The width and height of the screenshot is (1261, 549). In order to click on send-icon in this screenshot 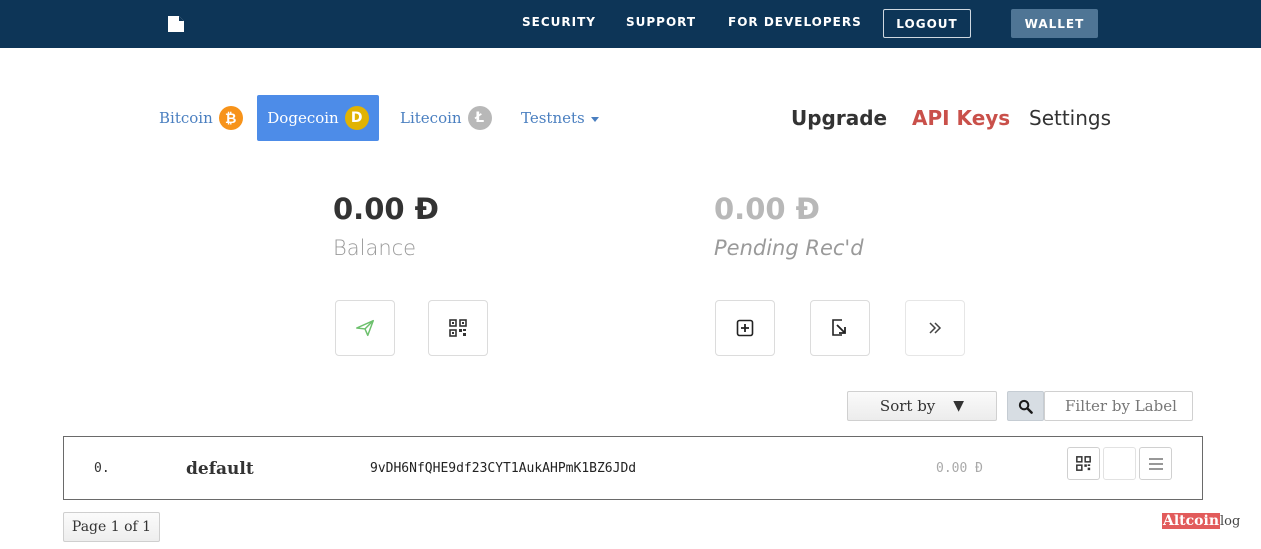, I will do `click(365, 328)`.